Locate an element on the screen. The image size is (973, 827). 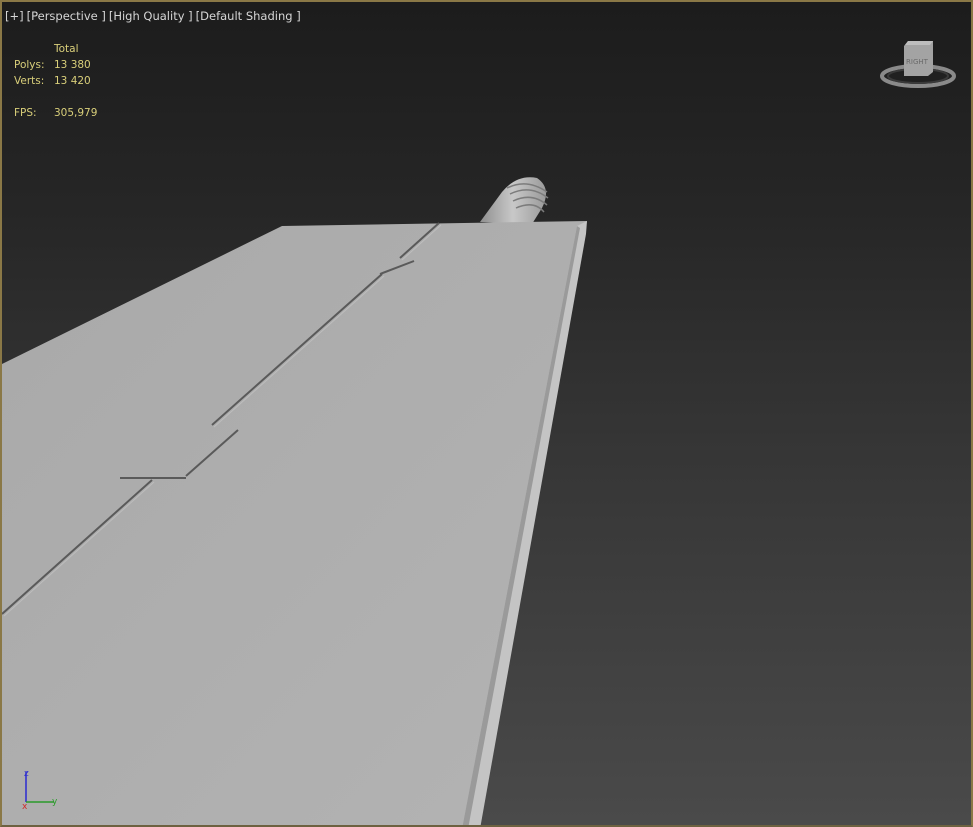
verts-label: Verts: is located at coordinates (29, 81).